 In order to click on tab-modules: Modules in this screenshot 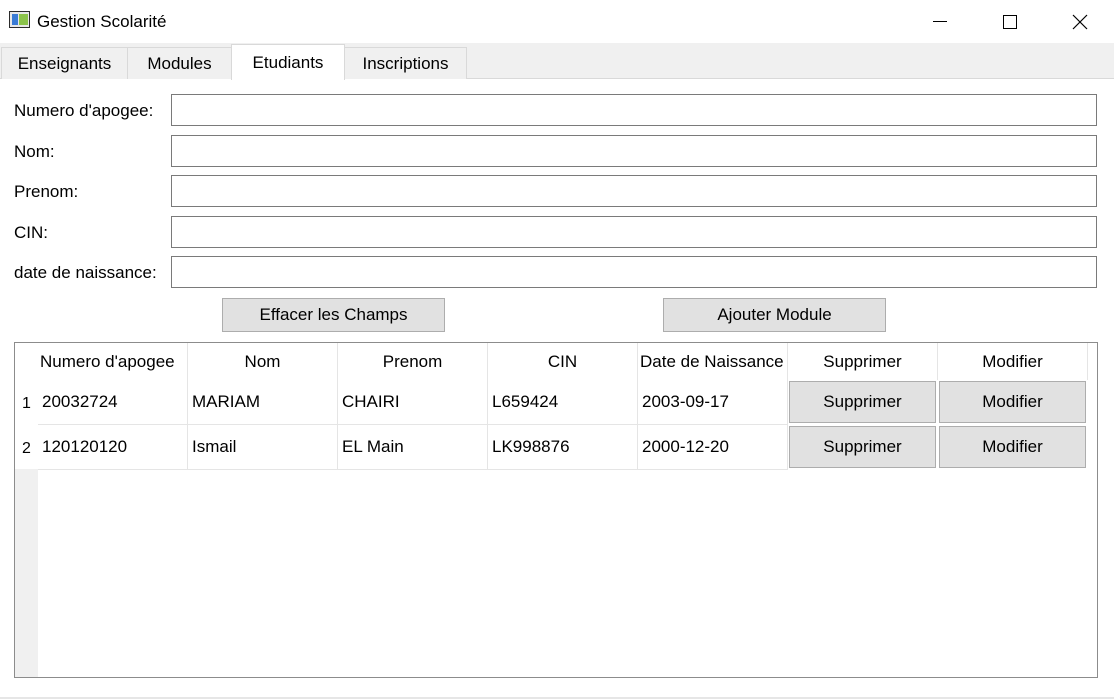, I will do `click(179, 63)`.